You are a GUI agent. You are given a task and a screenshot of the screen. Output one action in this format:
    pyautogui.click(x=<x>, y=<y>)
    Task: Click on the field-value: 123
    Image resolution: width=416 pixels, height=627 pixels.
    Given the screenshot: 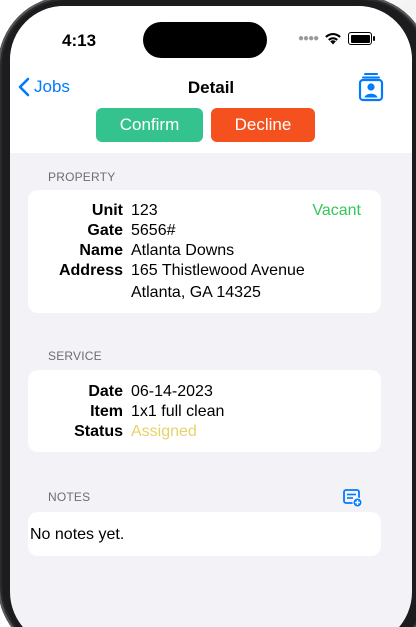 What is the action you would take?
    pyautogui.click(x=144, y=210)
    